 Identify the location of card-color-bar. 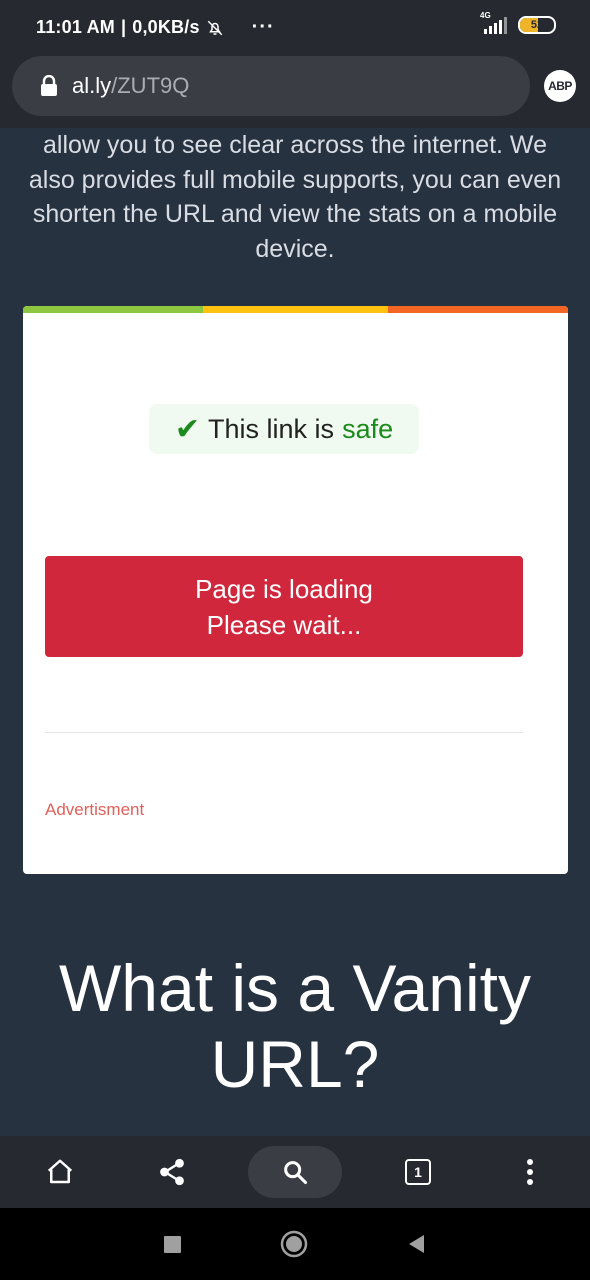
(295, 309).